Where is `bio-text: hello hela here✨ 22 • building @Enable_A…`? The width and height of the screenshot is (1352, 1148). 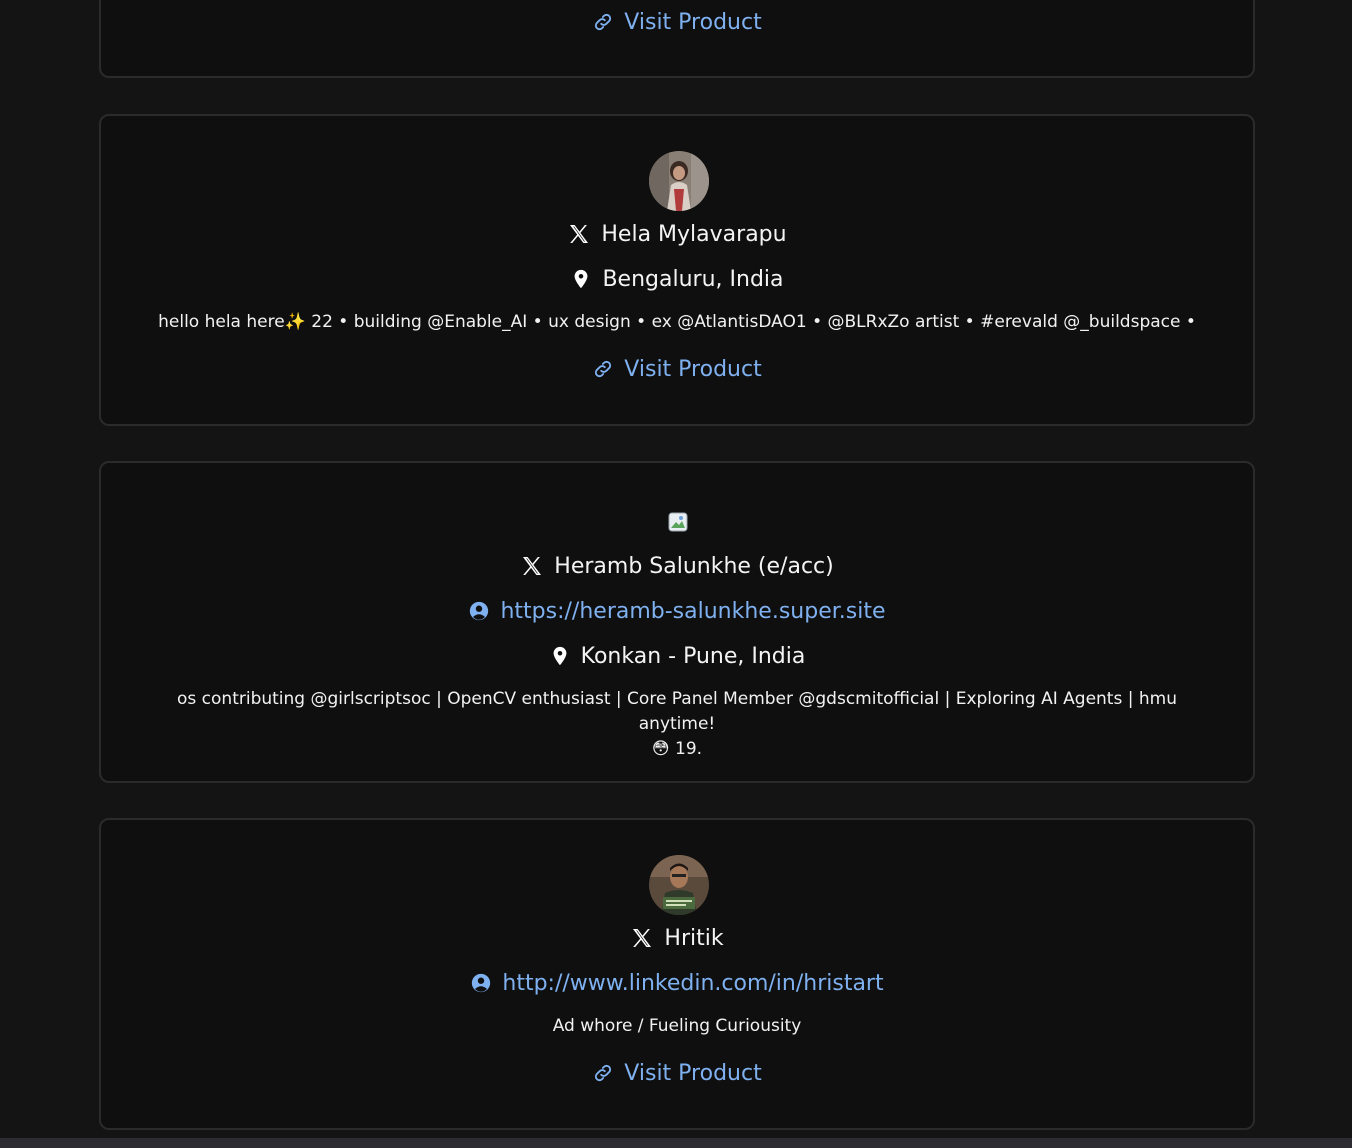
bio-text: hello hela here✨ 22 • building @Enable_A… is located at coordinates (677, 322).